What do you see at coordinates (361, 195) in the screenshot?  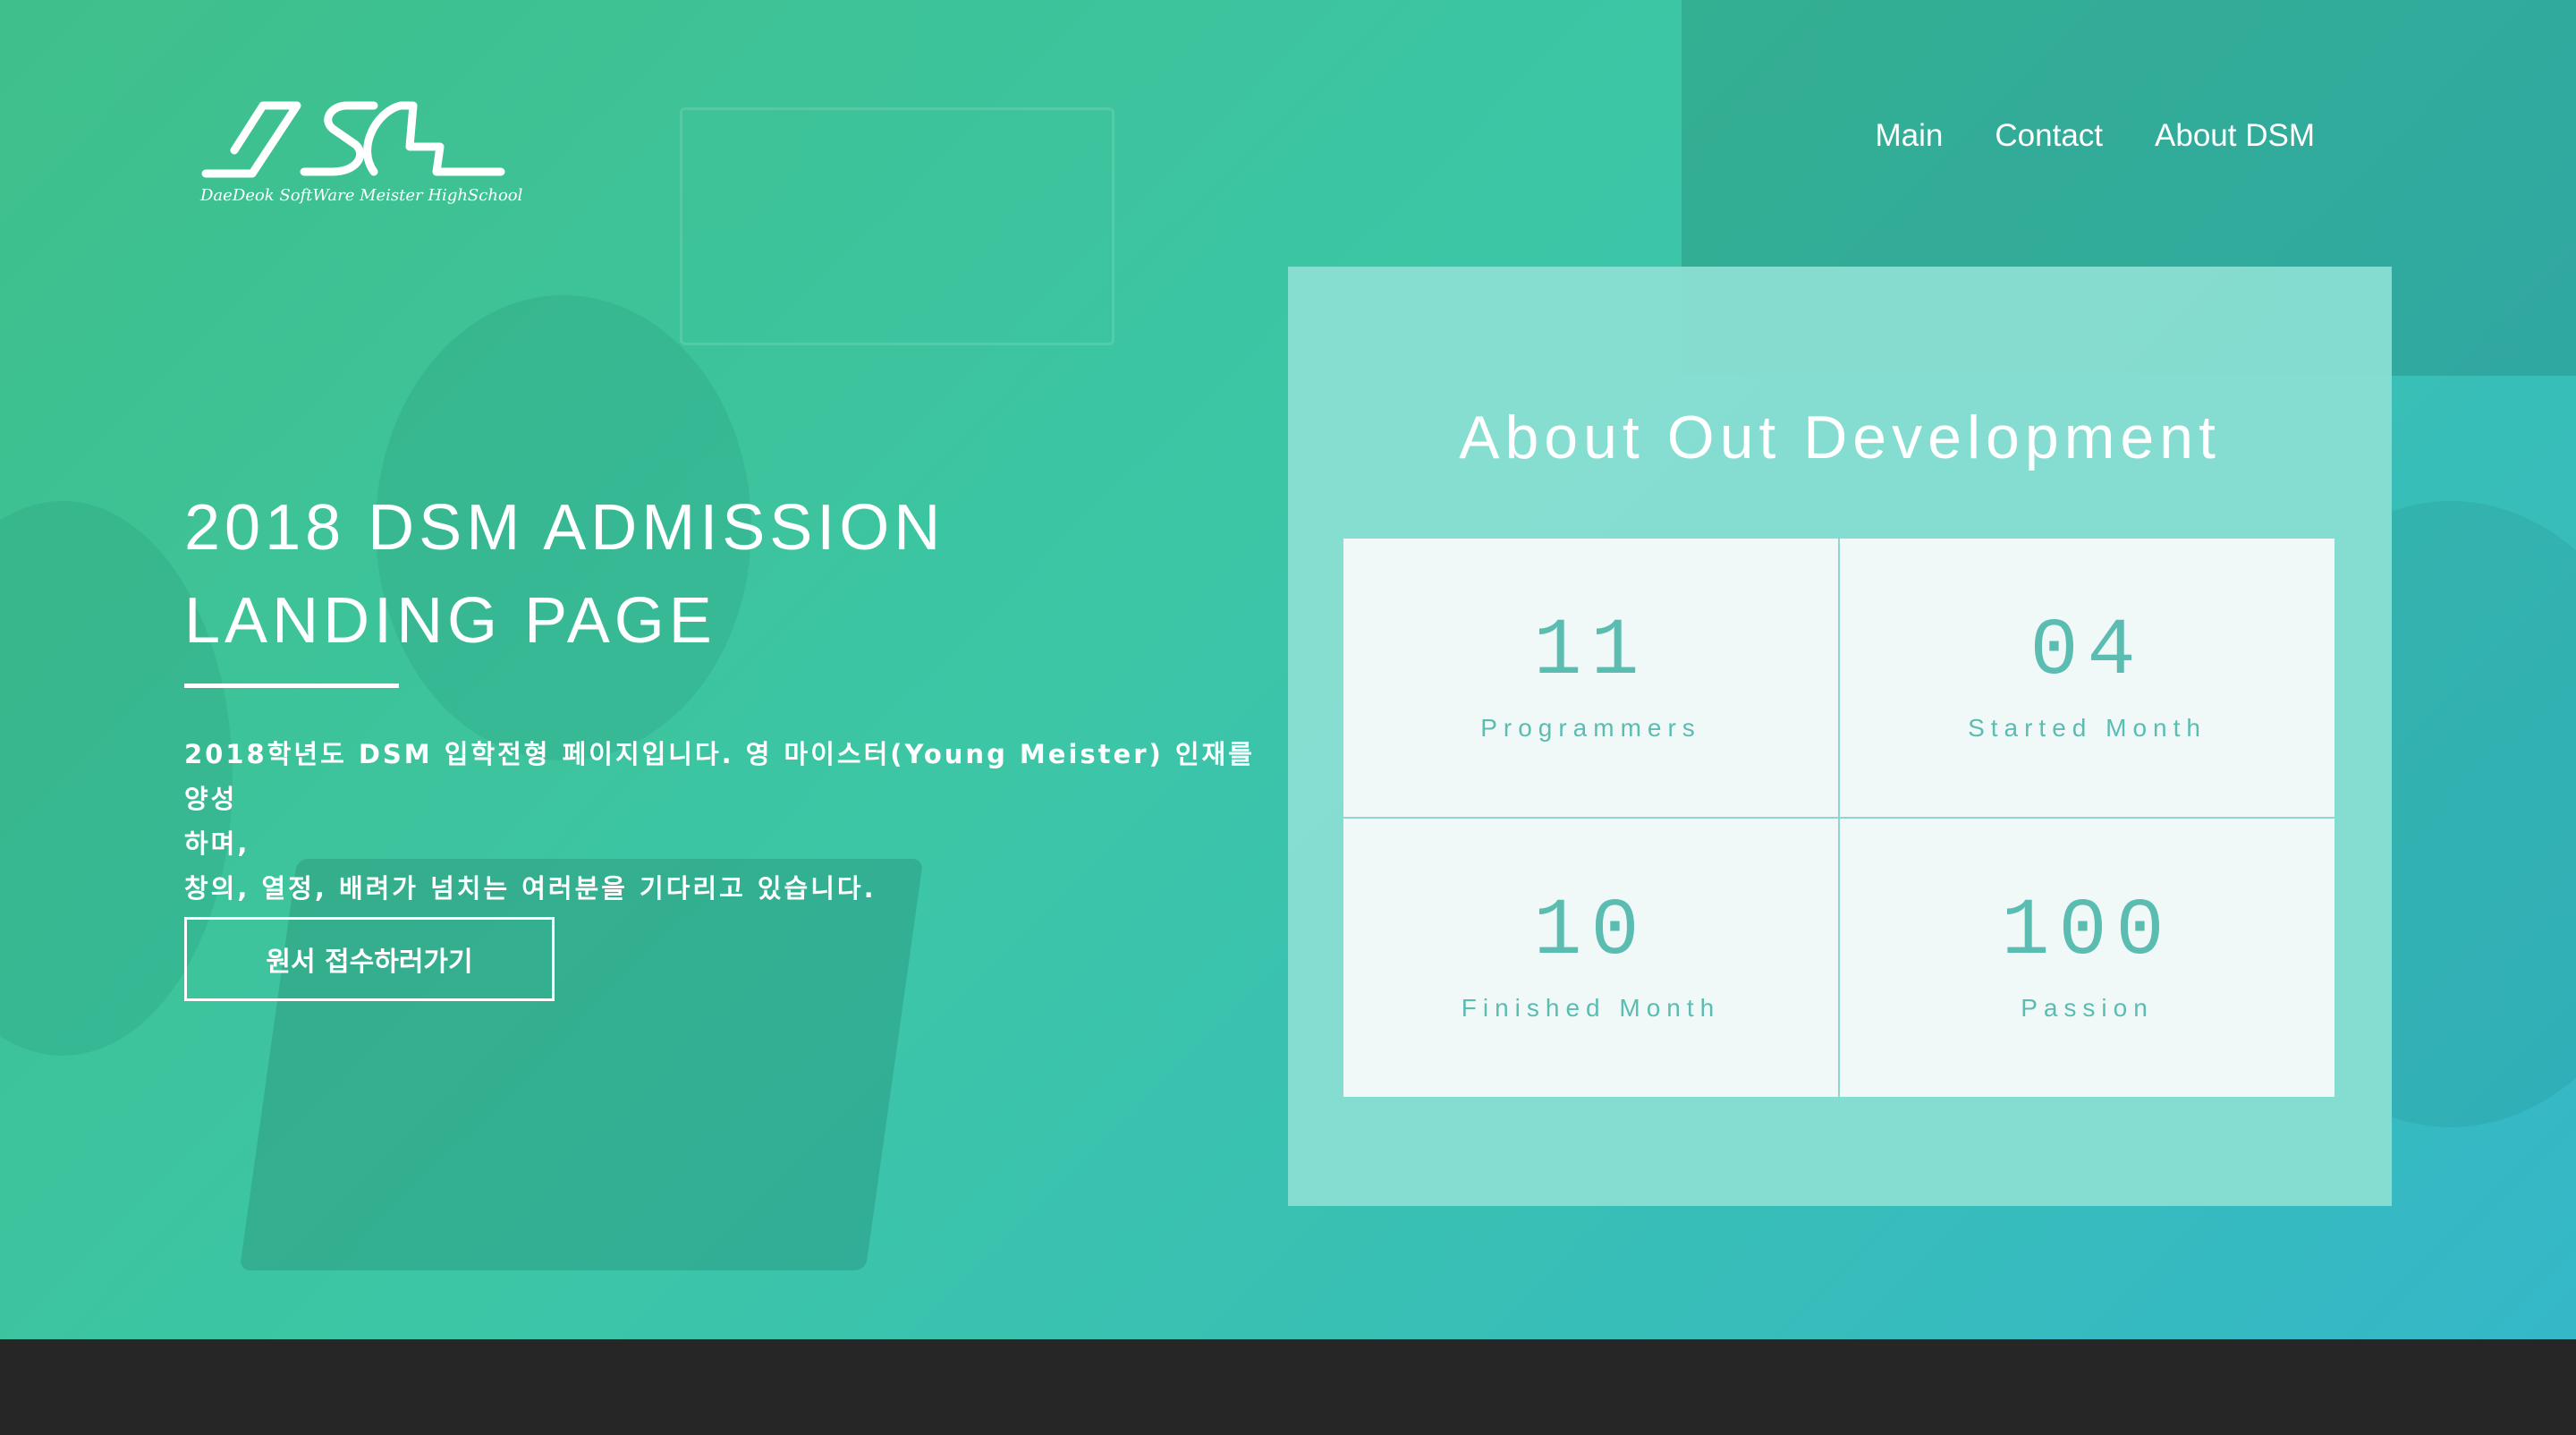 I see `logo-tagline: DaeDeok SoftWare Meister HighSchool` at bounding box center [361, 195].